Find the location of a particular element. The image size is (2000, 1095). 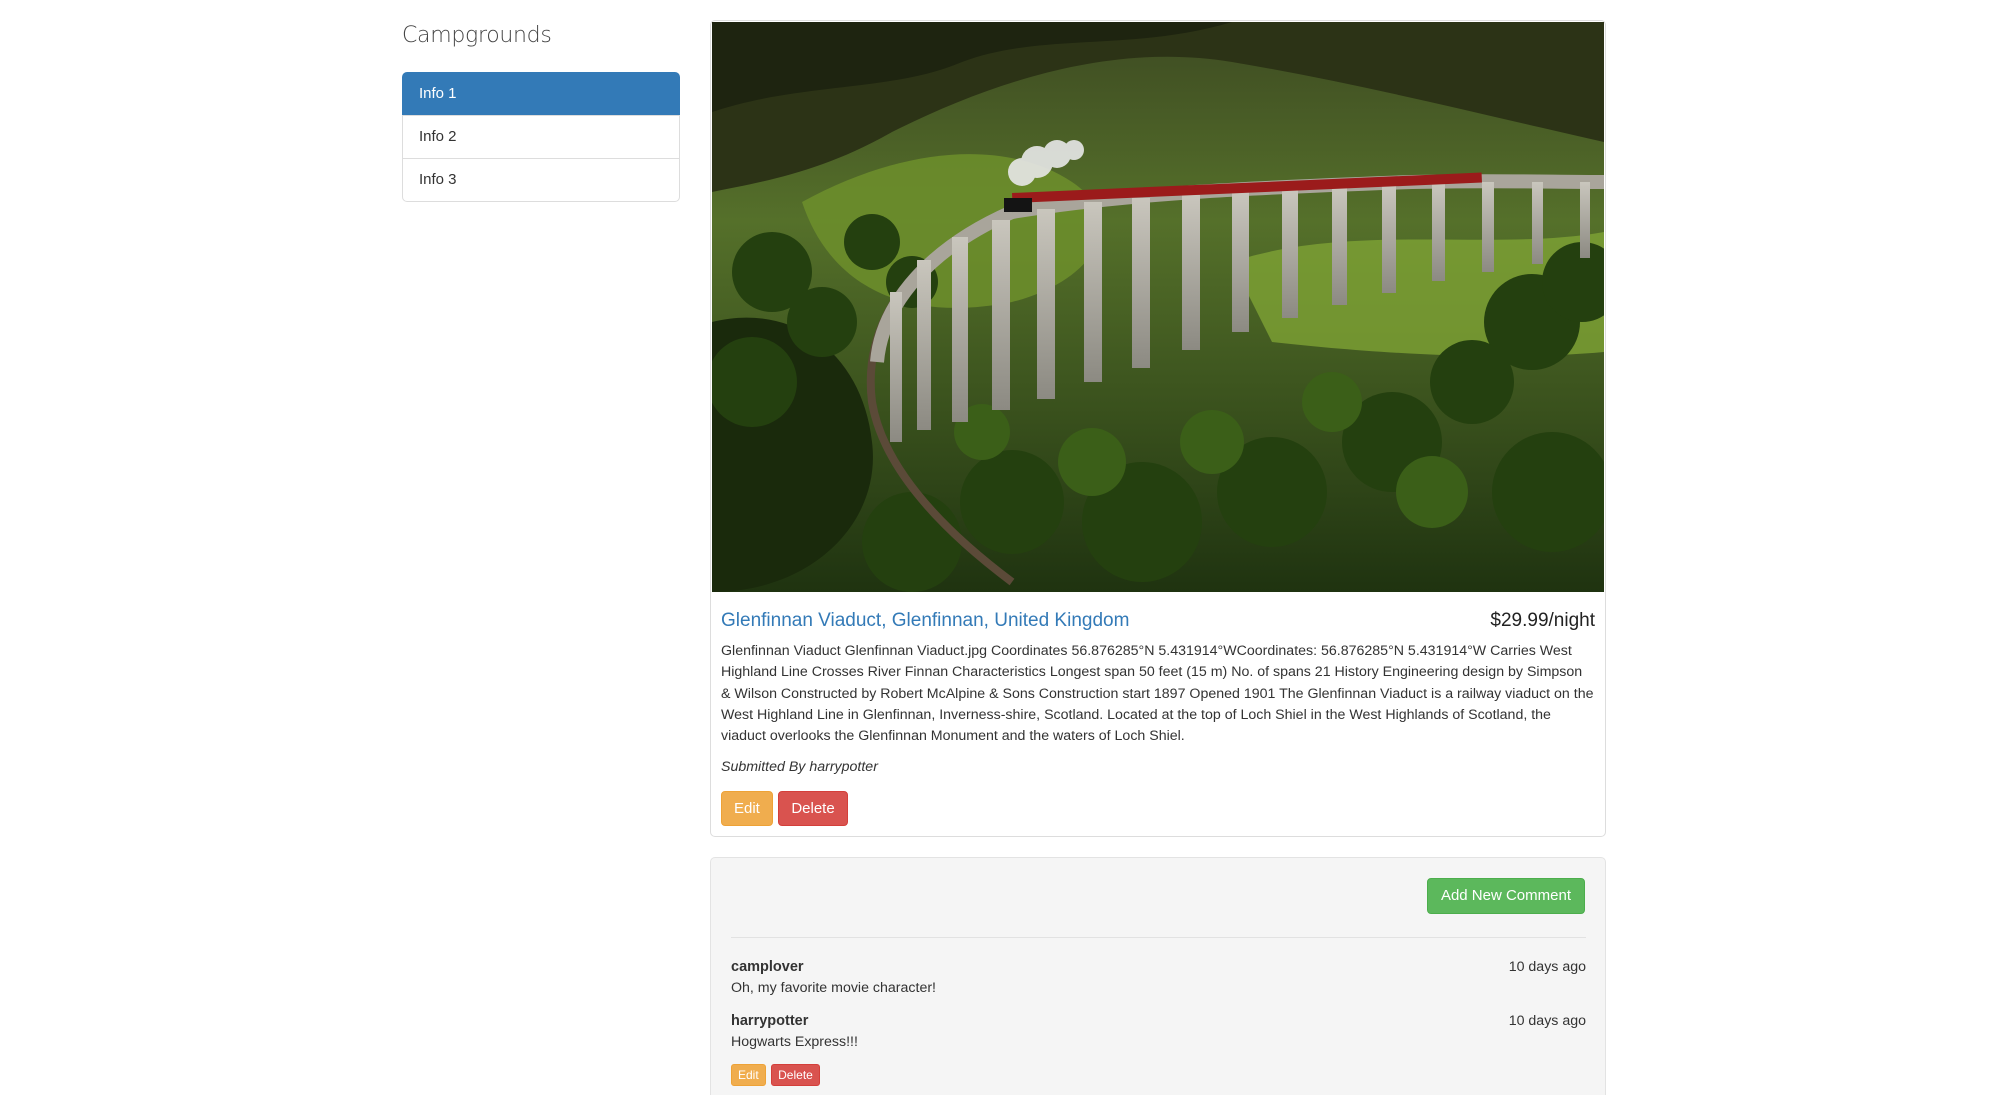

campground-price: $29.99/night is located at coordinates (1542, 620).